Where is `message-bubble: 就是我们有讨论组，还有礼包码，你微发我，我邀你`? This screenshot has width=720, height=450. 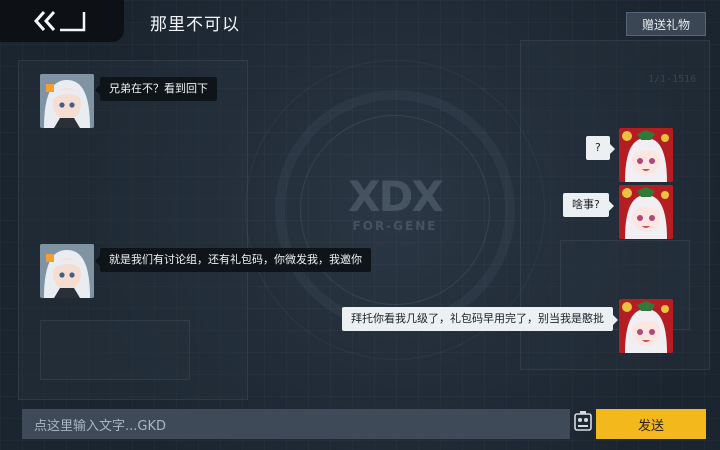
message-bubble: 就是我们有讨论组，还有礼包码，你微发我，我邀你 is located at coordinates (233, 260).